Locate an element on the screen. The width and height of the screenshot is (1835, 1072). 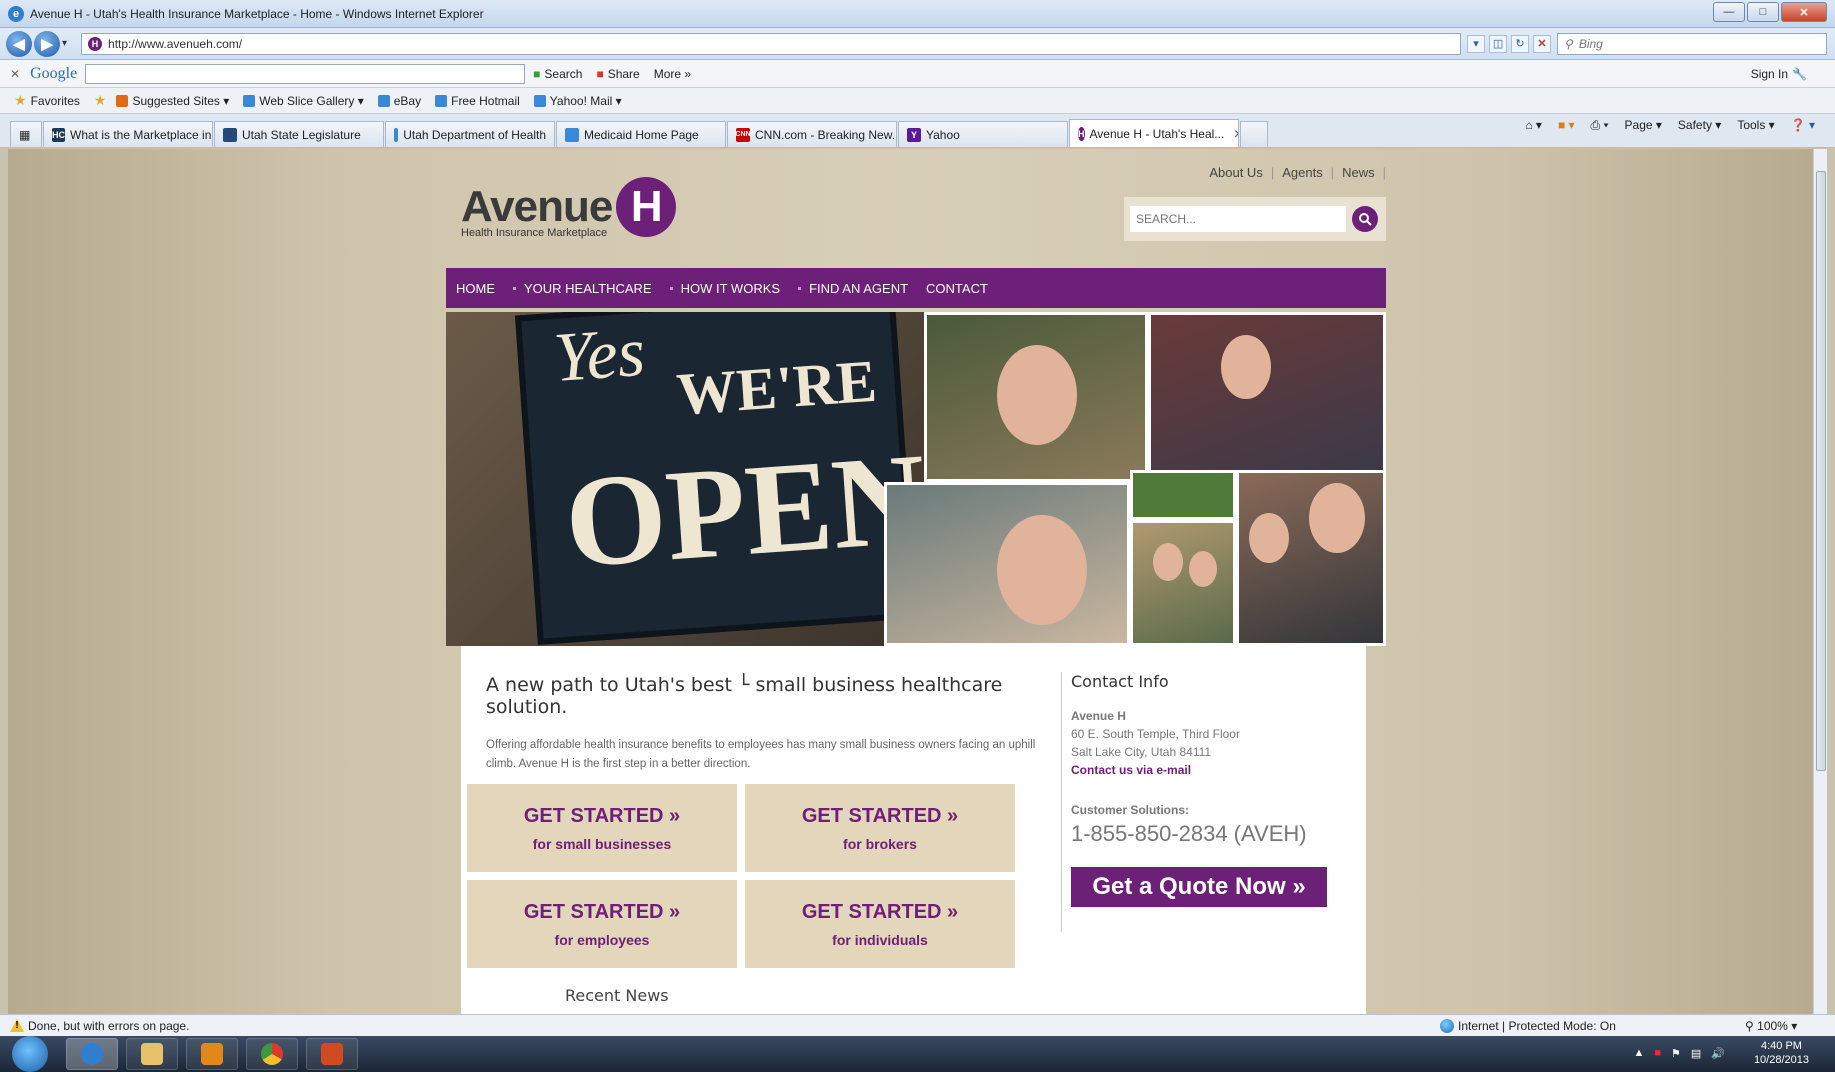
contact-email-link: Contact us via e-mail is located at coordinates (1206, 770).